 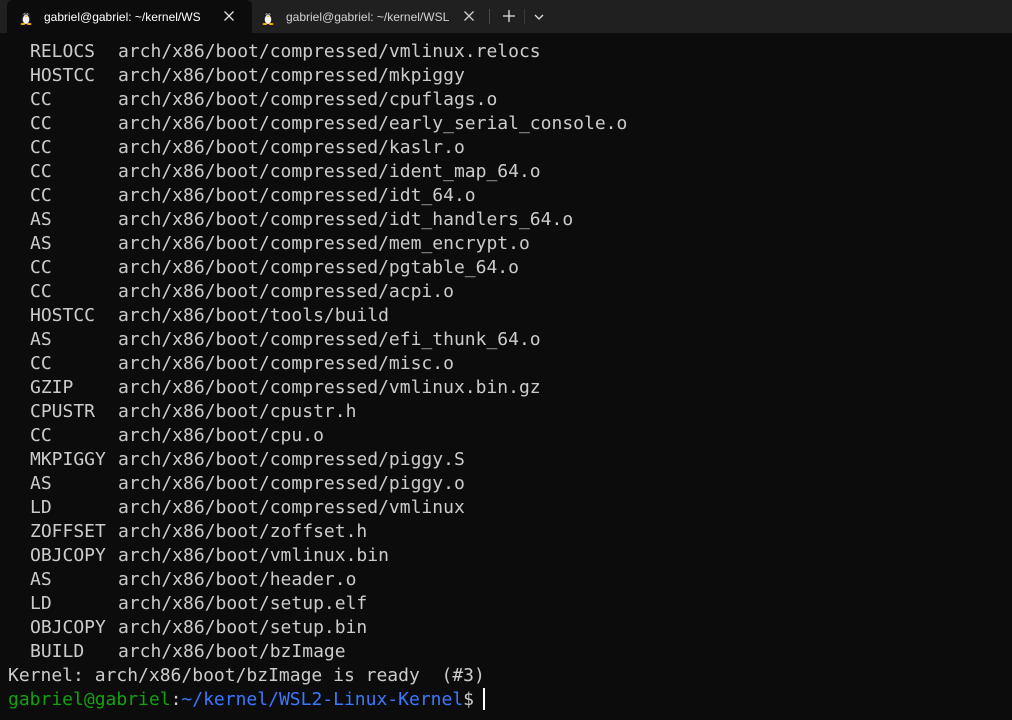 What do you see at coordinates (484, 699) in the screenshot?
I see `text-cursor` at bounding box center [484, 699].